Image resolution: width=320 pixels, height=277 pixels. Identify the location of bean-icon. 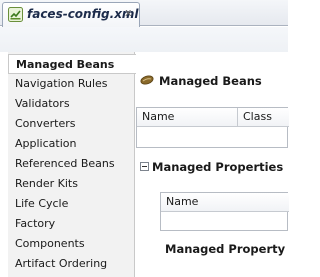
(147, 80).